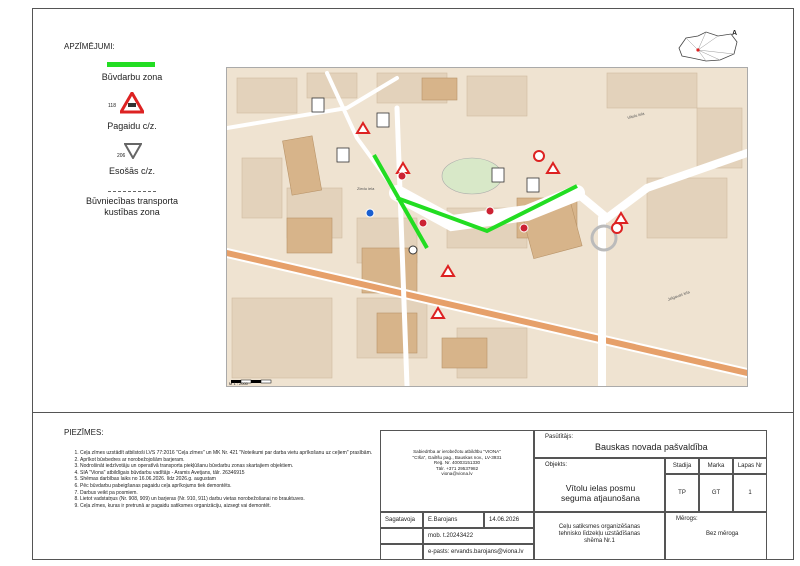  What do you see at coordinates (722, 534) in the screenshot?
I see `scale-value: Bez mēroga` at bounding box center [722, 534].